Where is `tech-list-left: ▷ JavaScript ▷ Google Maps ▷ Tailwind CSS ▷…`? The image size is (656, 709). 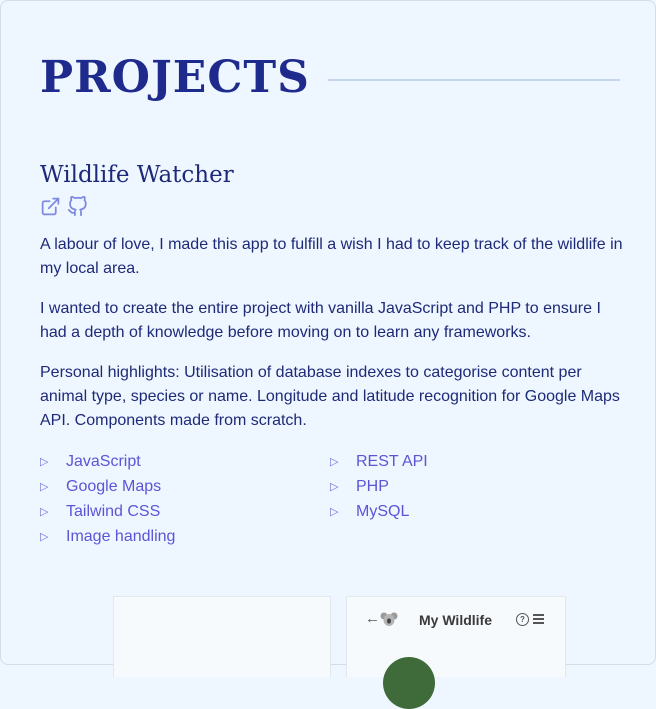 tech-list-left: ▷ JavaScript ▷ Google Maps ▷ Tailwind CSS ▷… is located at coordinates (107, 499).